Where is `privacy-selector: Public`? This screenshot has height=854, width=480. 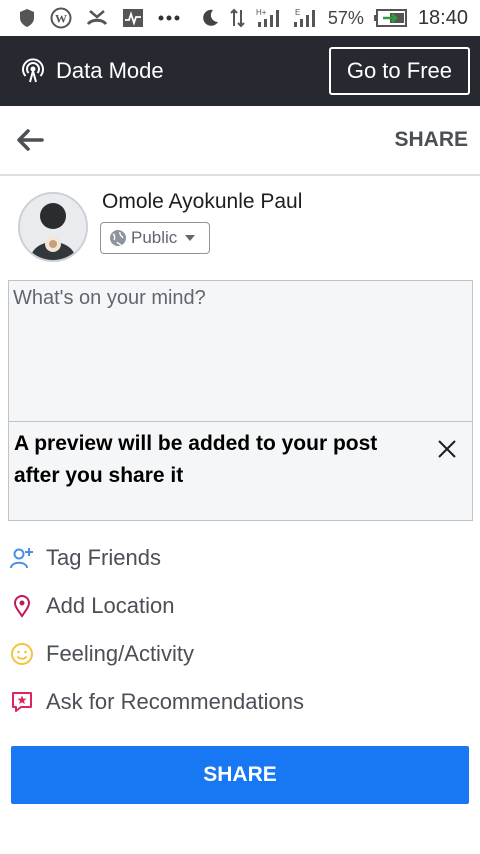
privacy-selector: Public is located at coordinates (155, 238).